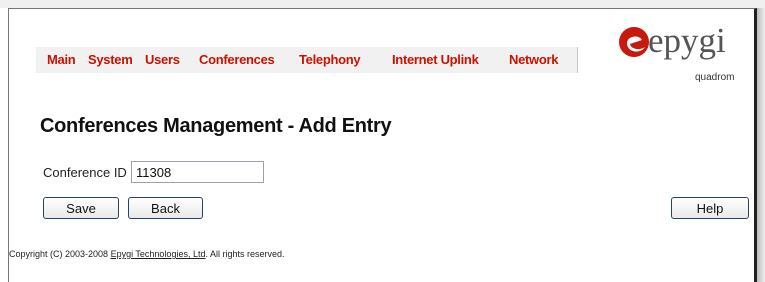 This screenshot has width=765, height=282. I want to click on nav-item-telephony: Telephony, so click(330, 59).